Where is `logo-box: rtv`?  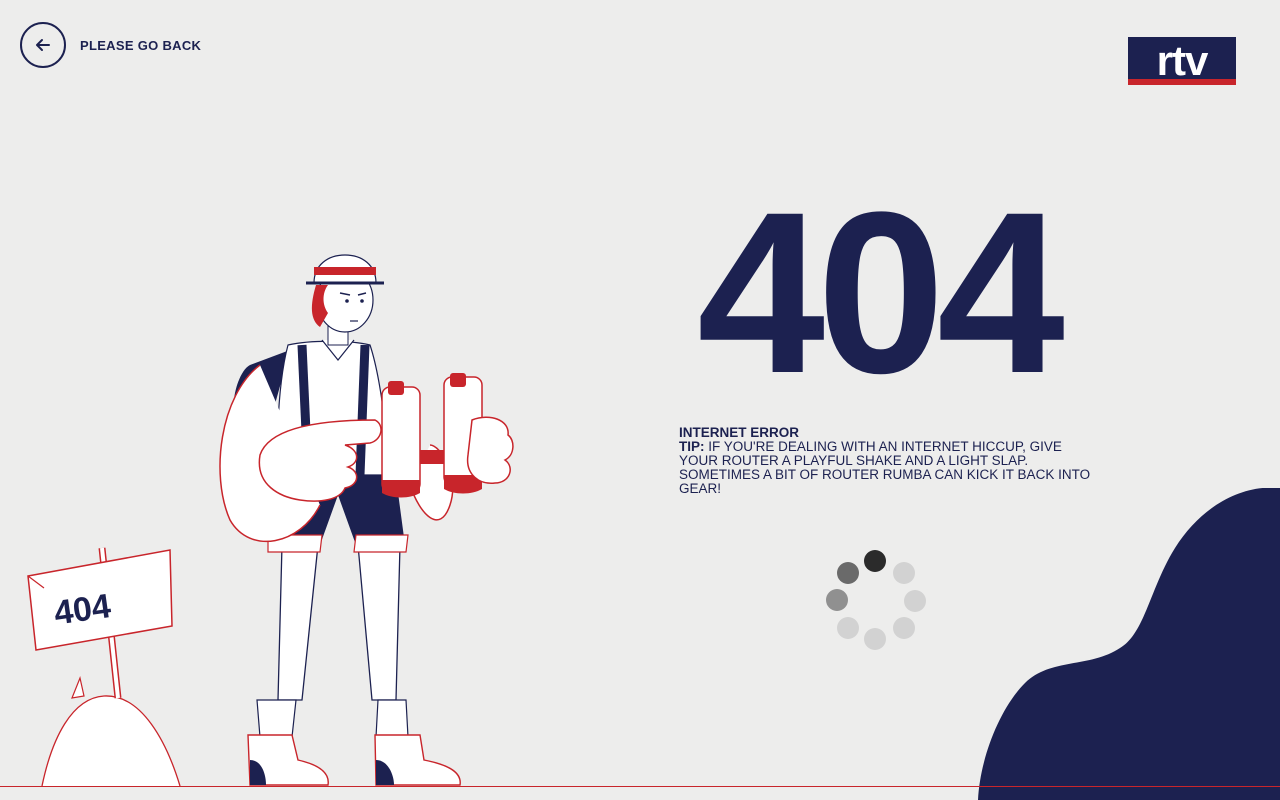
logo-box: rtv is located at coordinates (1182, 58).